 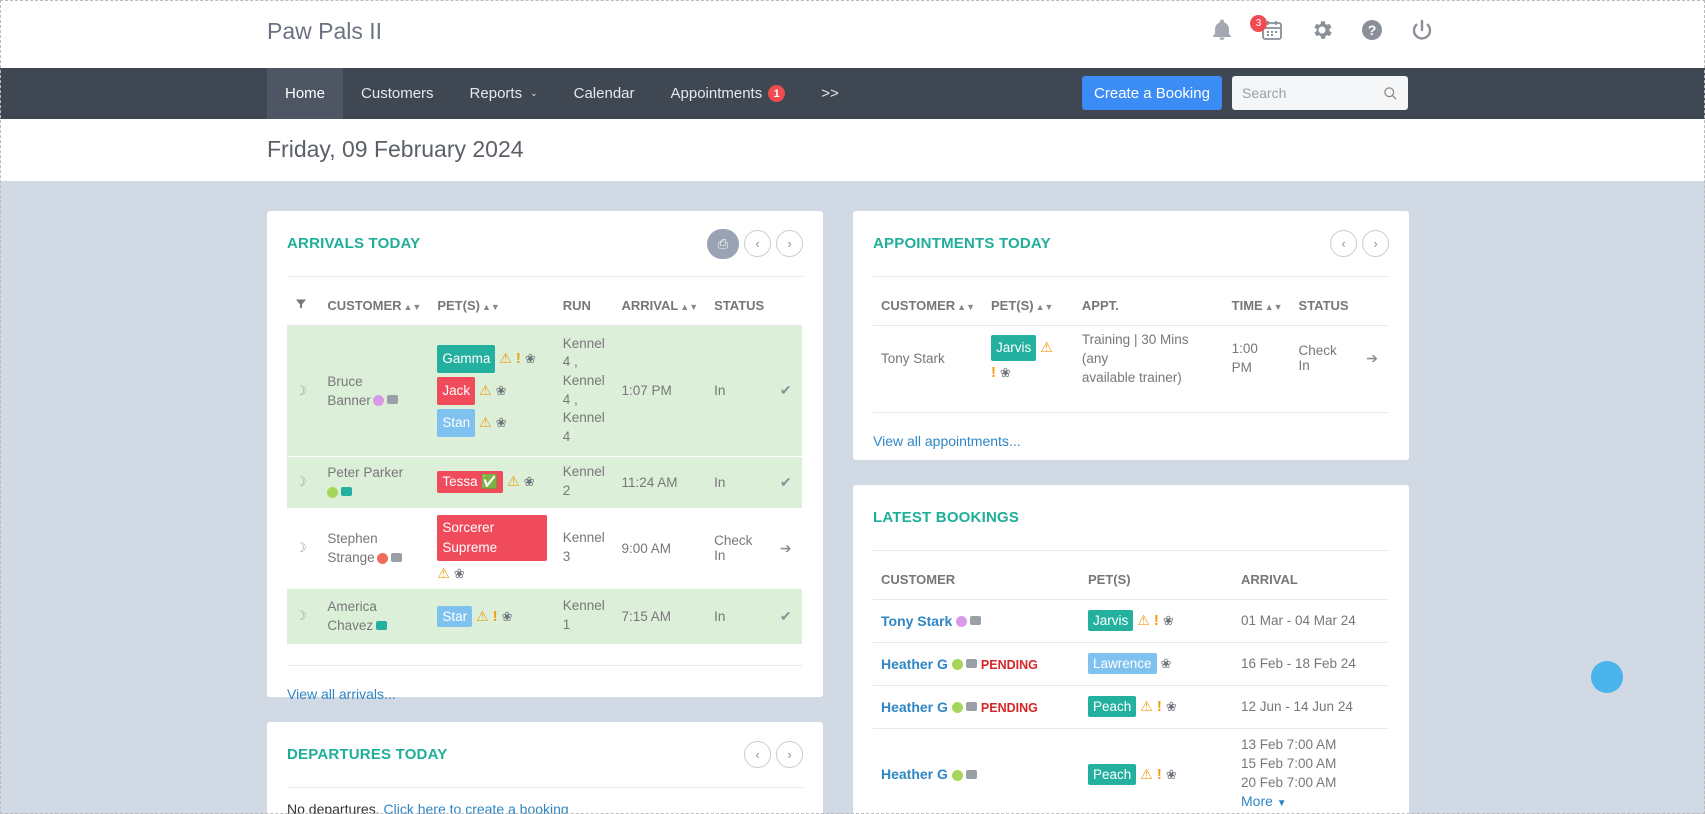 I want to click on customer-name: Peter Parker, so click(x=374, y=472).